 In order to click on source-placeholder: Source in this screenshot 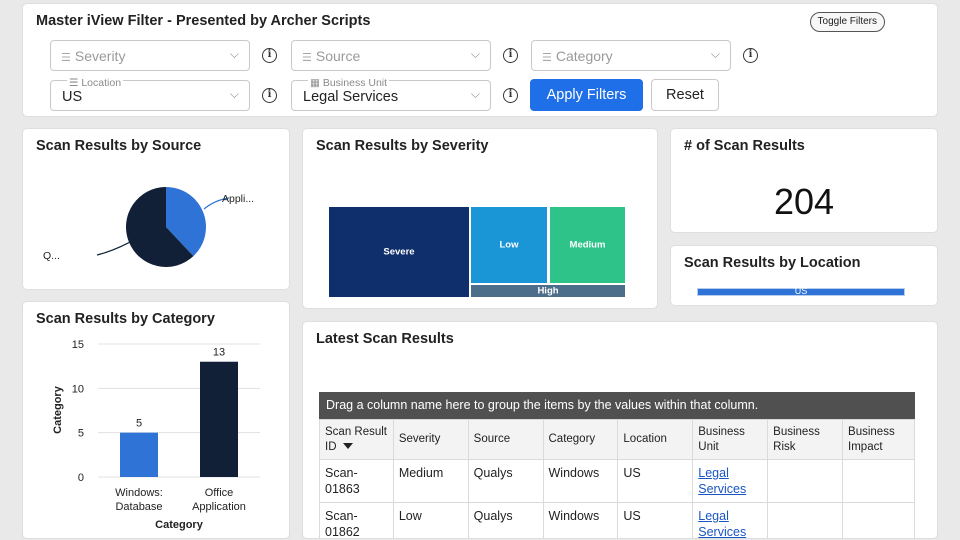, I will do `click(338, 56)`.